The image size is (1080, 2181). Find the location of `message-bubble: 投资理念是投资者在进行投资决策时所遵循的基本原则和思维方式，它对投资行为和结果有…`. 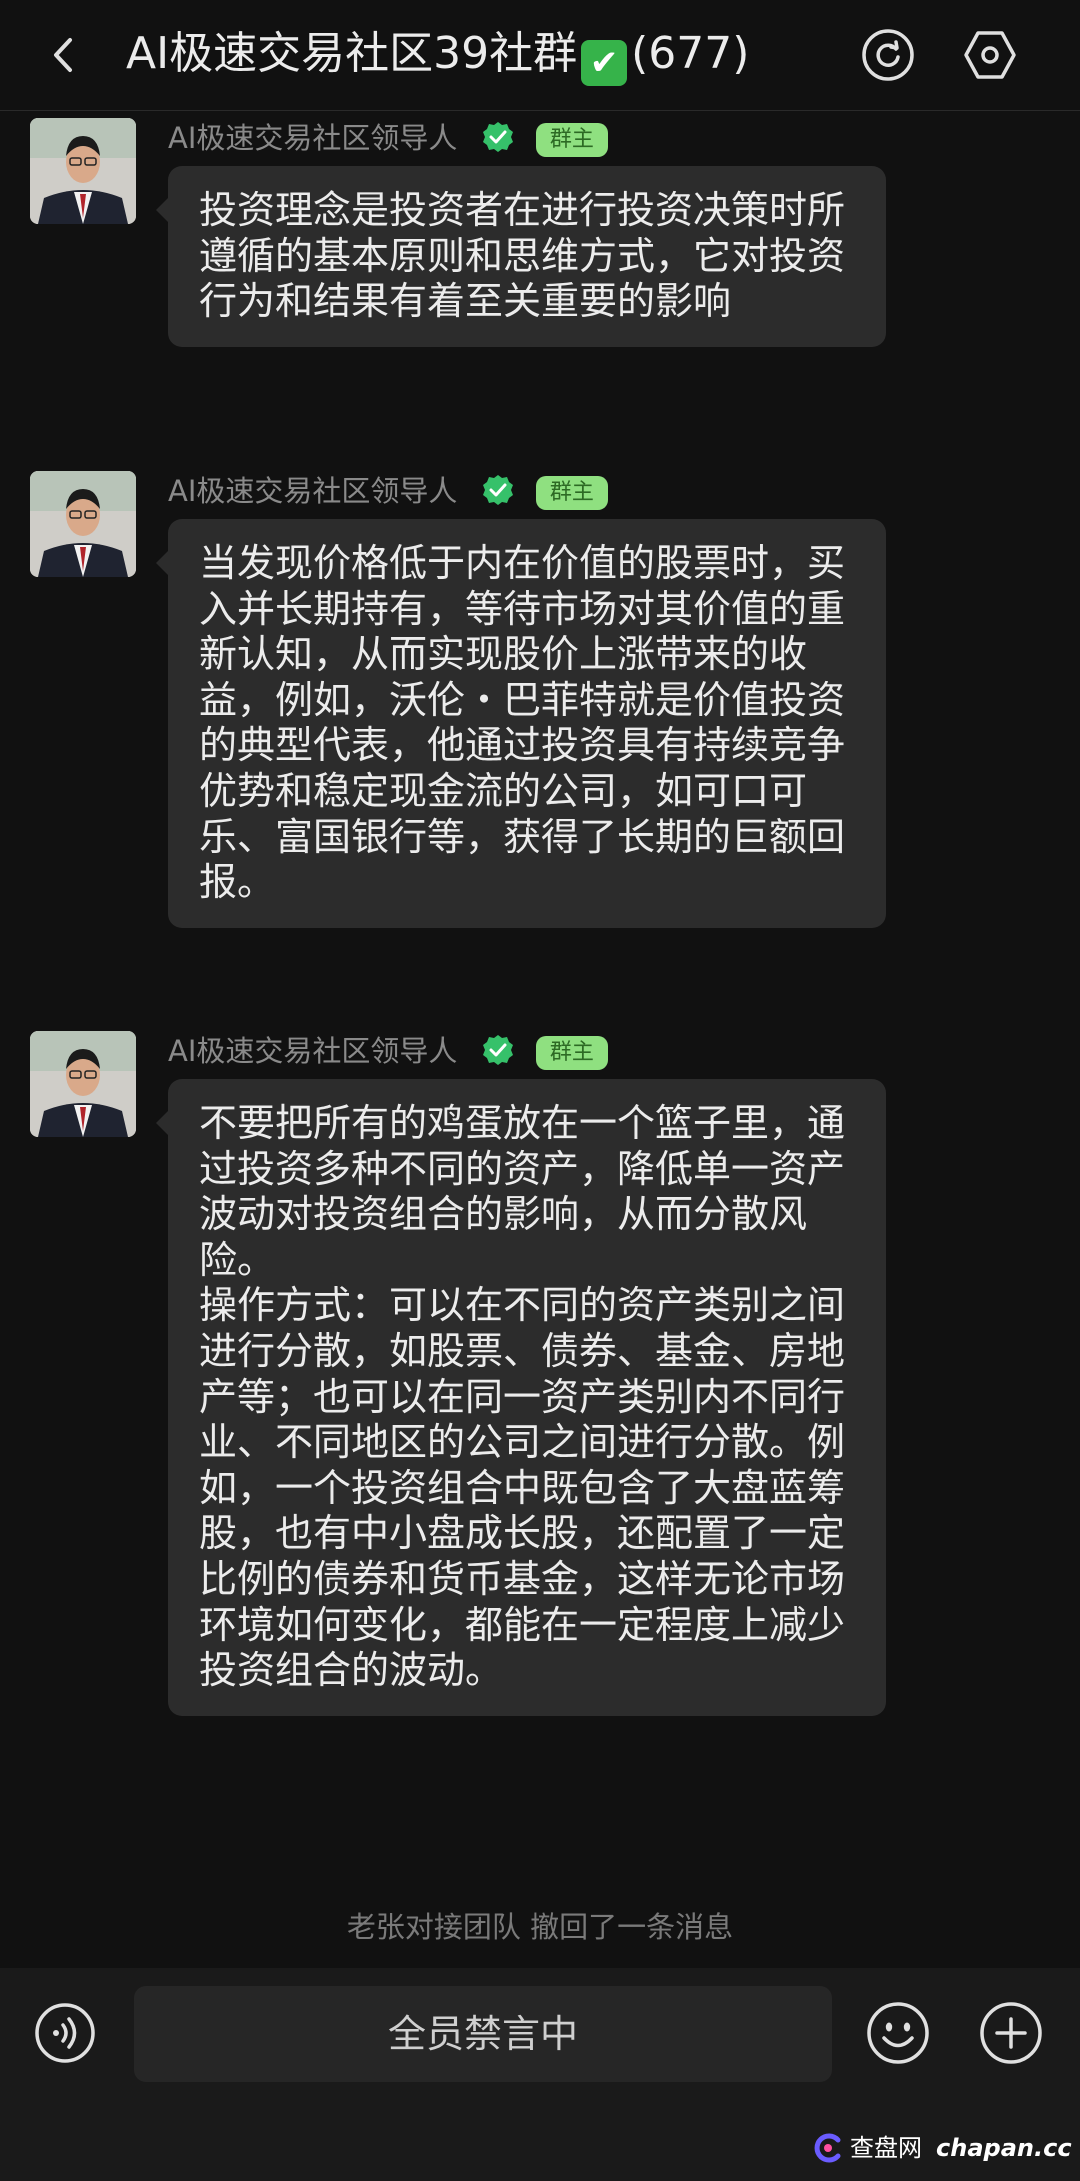

message-bubble: 投资理念是投资者在进行投资决策时所遵循的基本原则和思维方式，它对投资行为和结果有… is located at coordinates (521, 256).